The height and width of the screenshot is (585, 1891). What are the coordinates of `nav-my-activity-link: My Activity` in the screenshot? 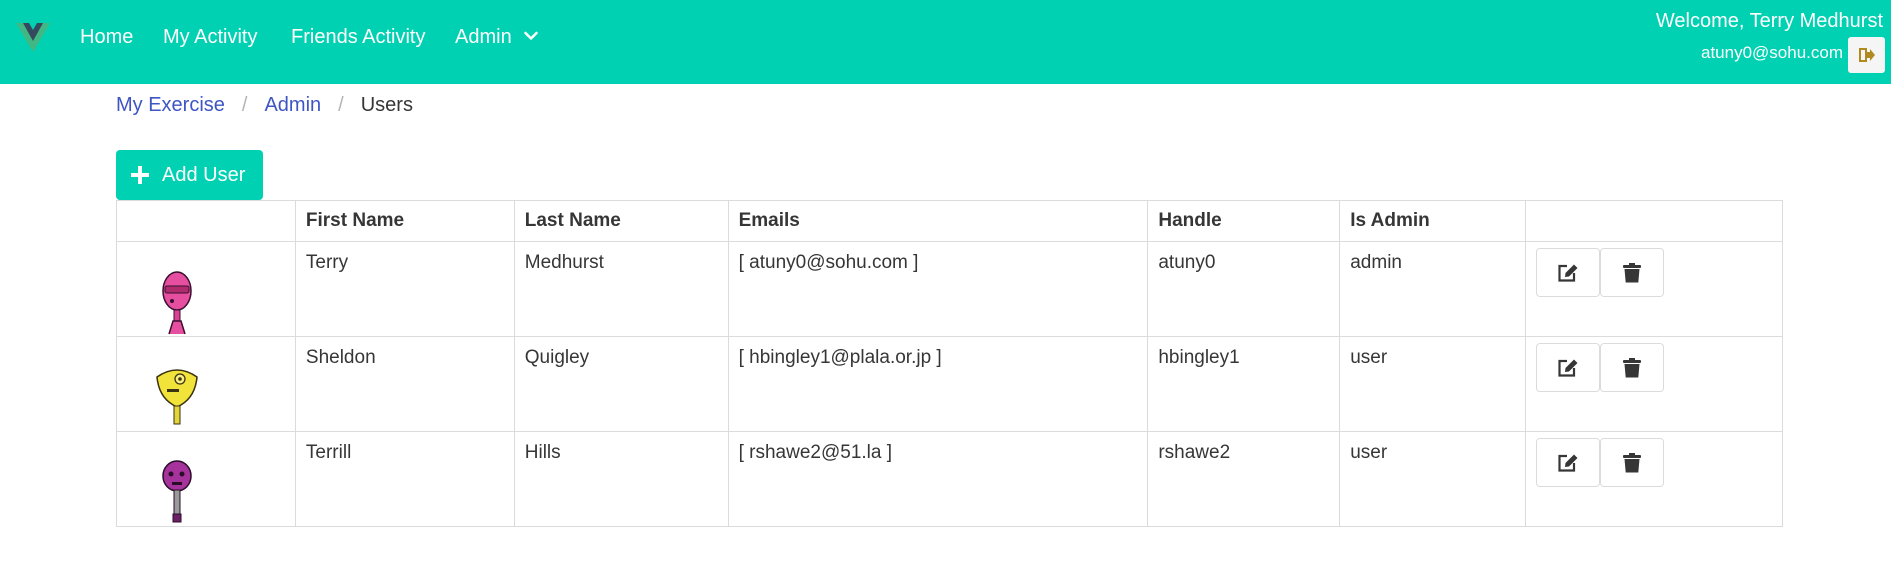 It's located at (210, 37).